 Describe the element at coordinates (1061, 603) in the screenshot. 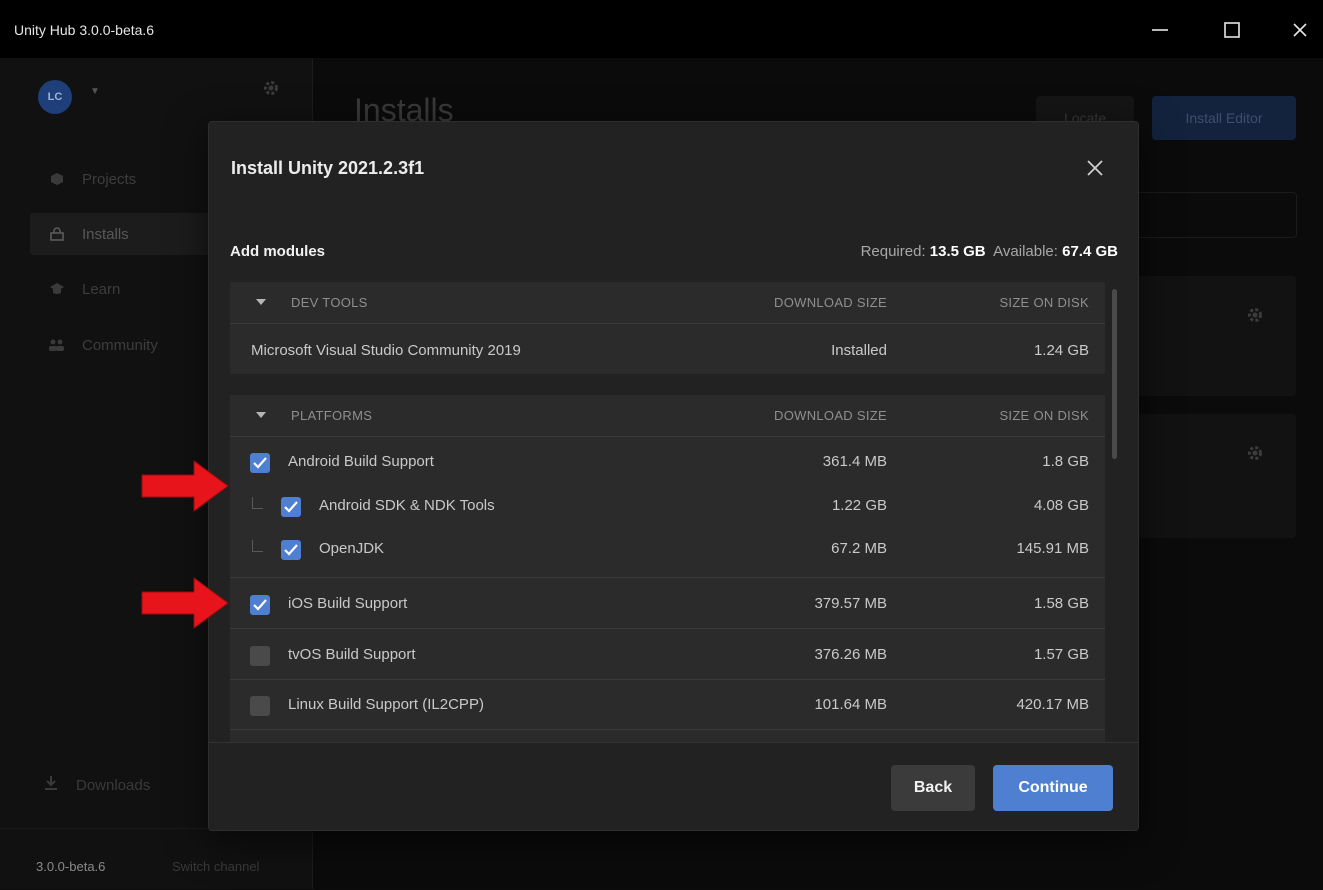

I see `disk-size: 1.58 GB` at that location.